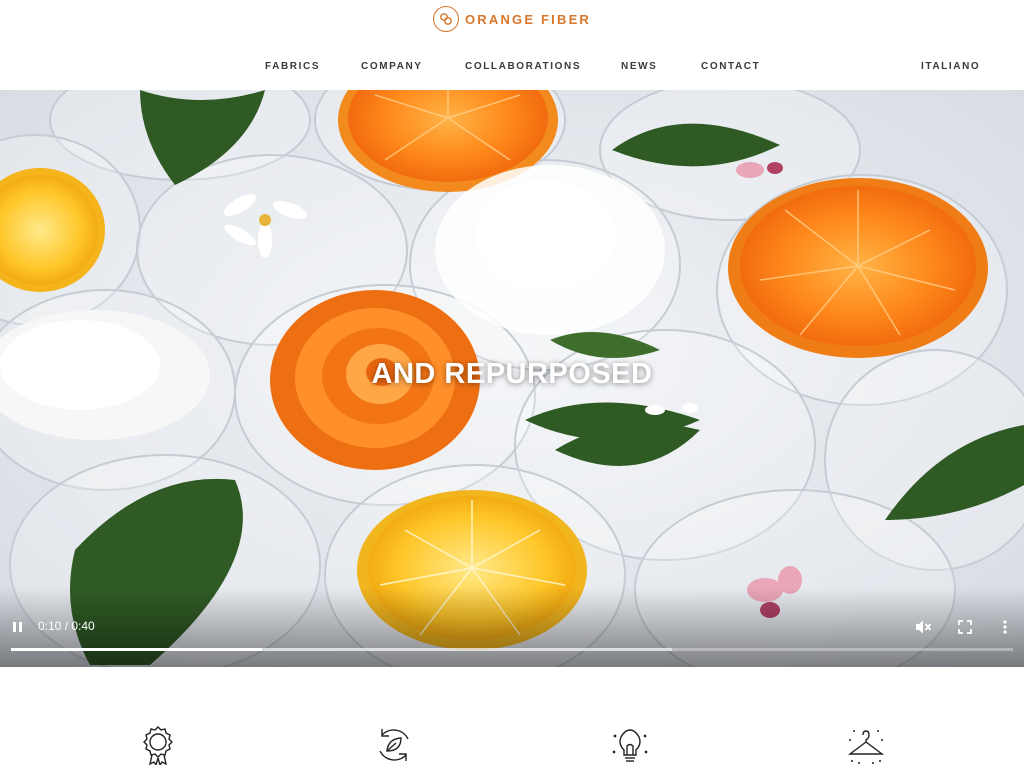 The image size is (1024, 768). I want to click on language-switch: ITALIANO, so click(950, 66).